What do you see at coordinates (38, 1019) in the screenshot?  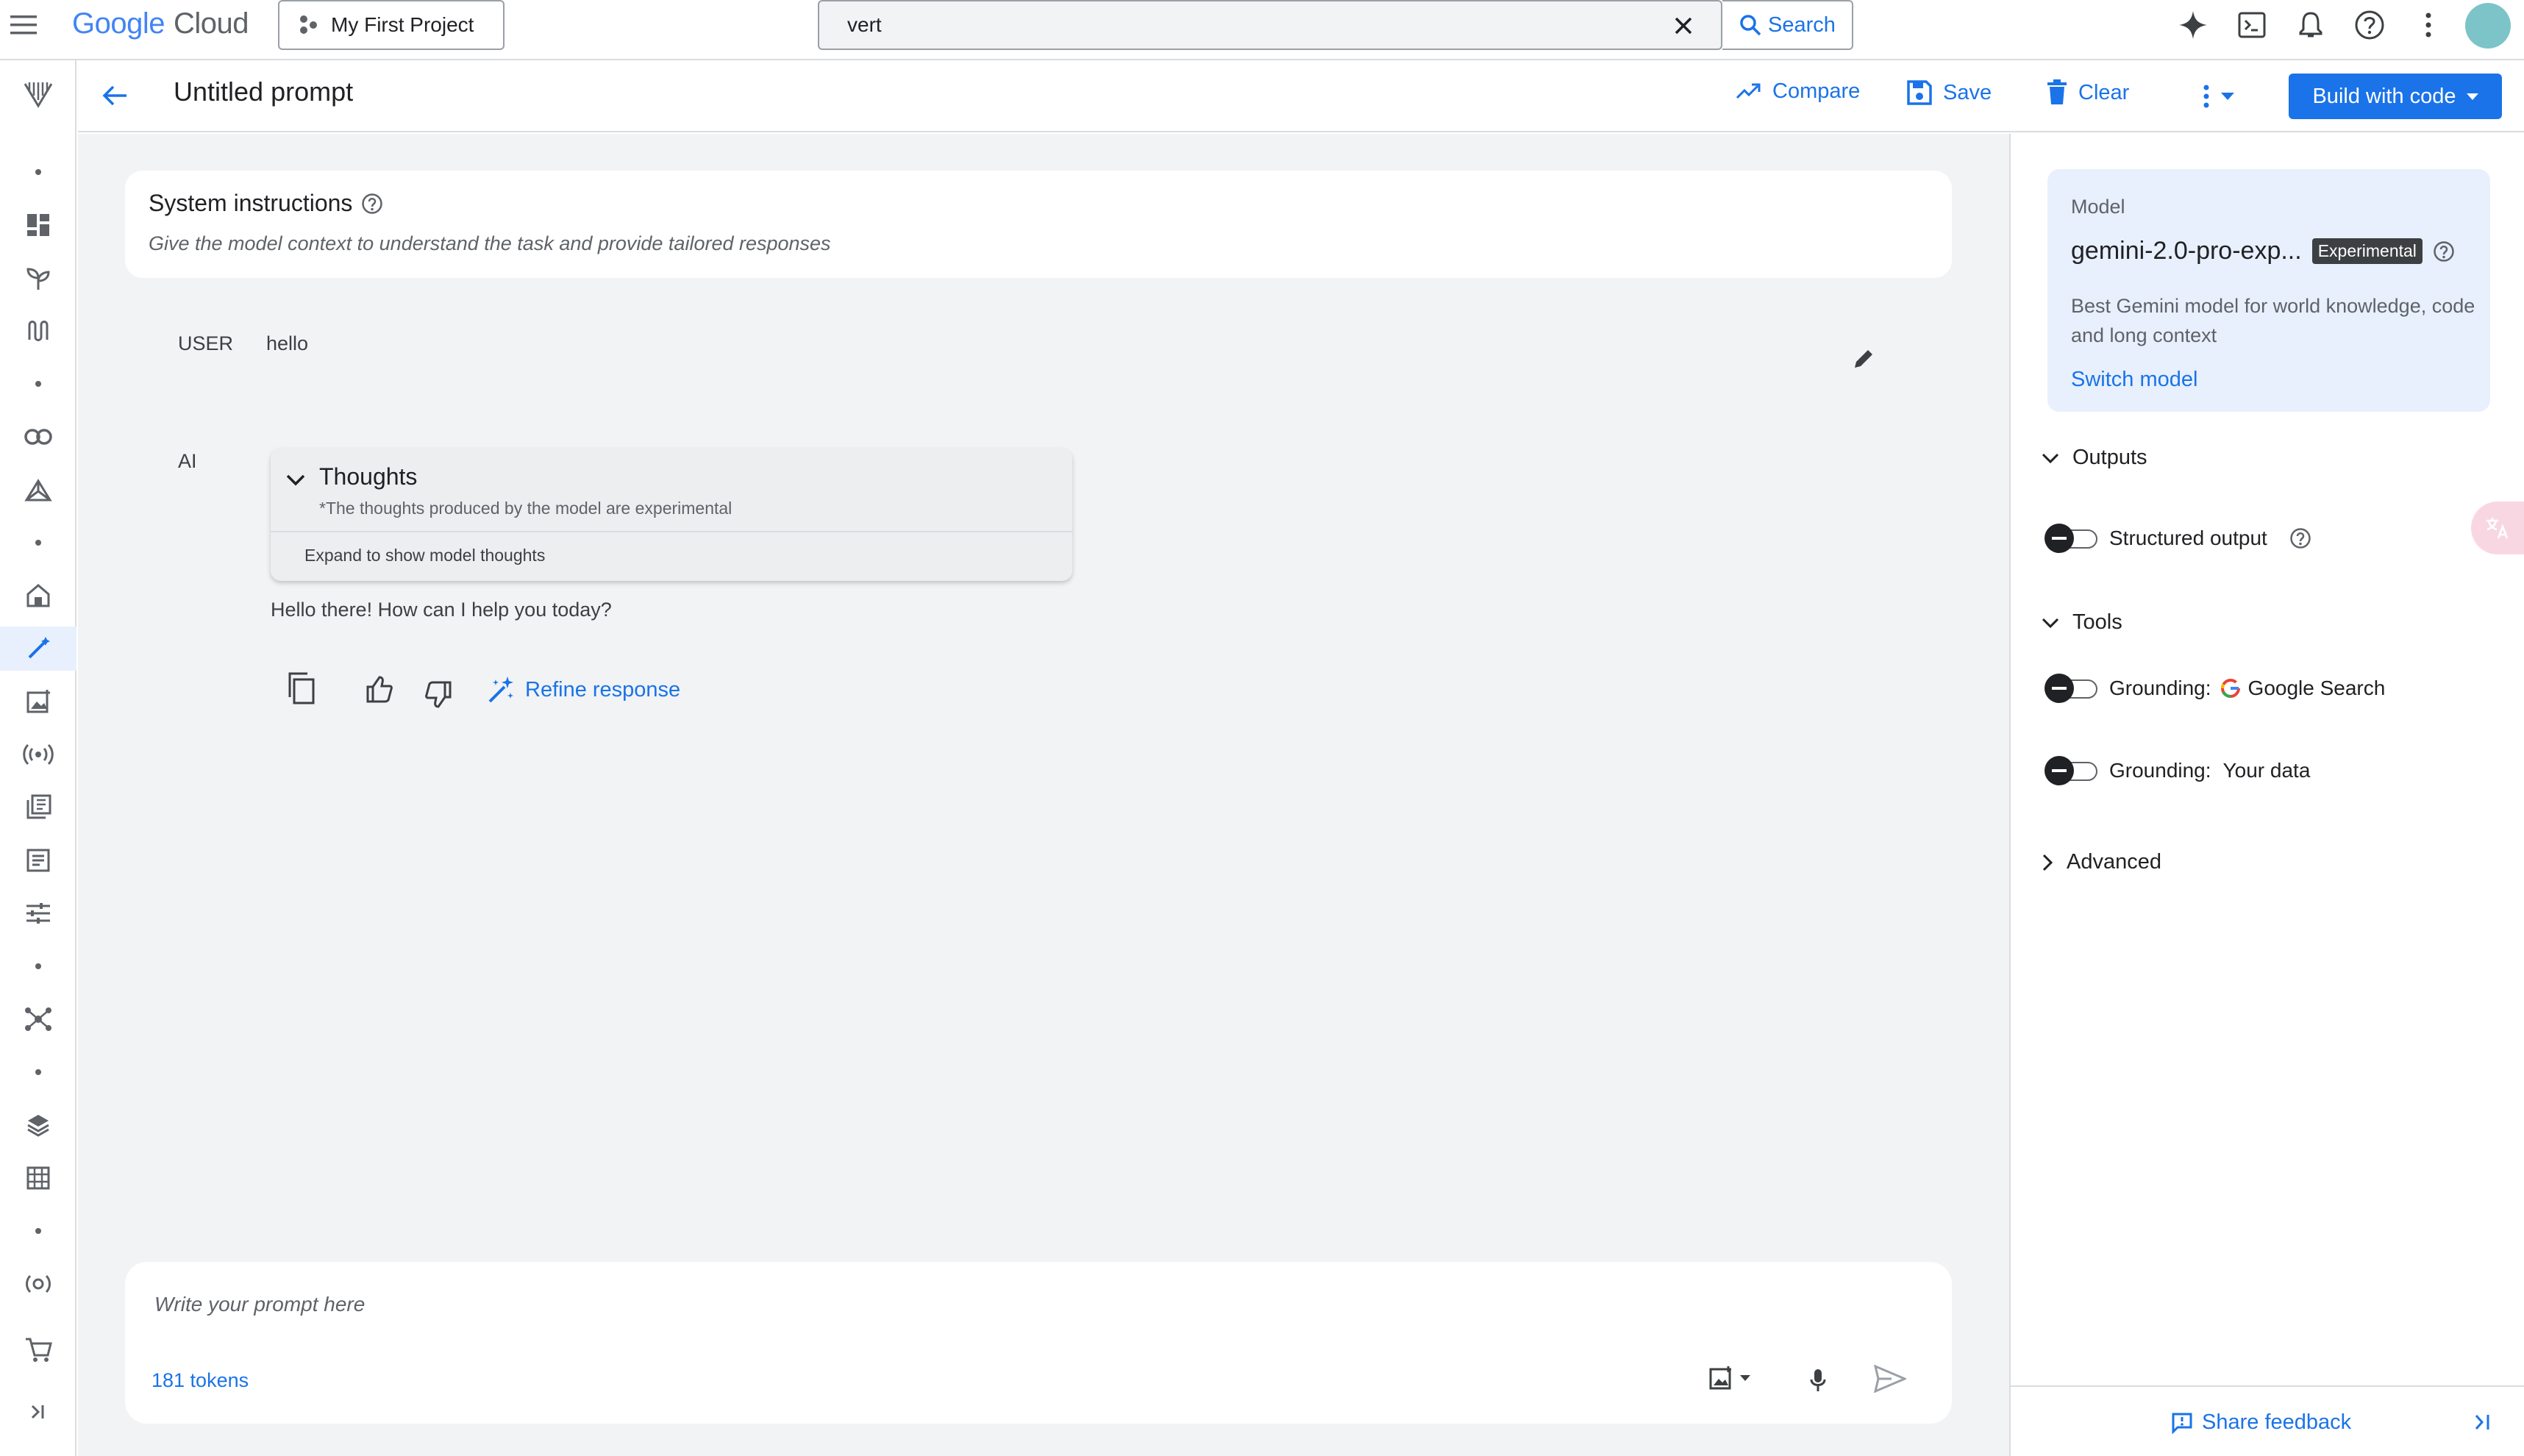 I see `model-hub-icon` at bounding box center [38, 1019].